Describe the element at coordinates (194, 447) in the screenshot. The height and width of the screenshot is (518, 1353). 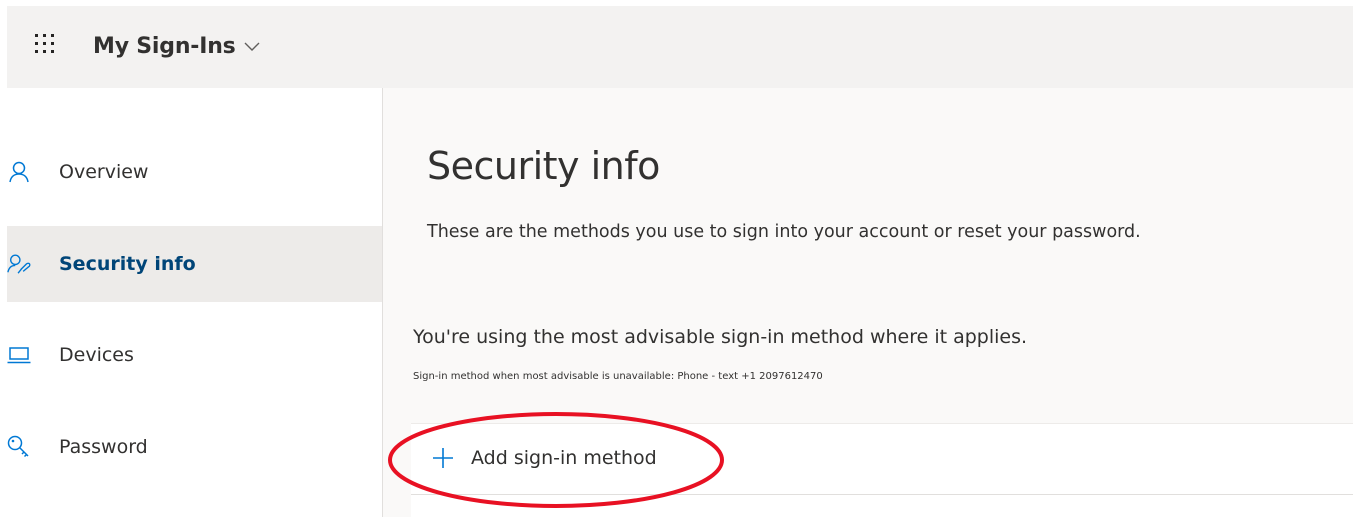
I see `sidebar-item-password: Password` at that location.